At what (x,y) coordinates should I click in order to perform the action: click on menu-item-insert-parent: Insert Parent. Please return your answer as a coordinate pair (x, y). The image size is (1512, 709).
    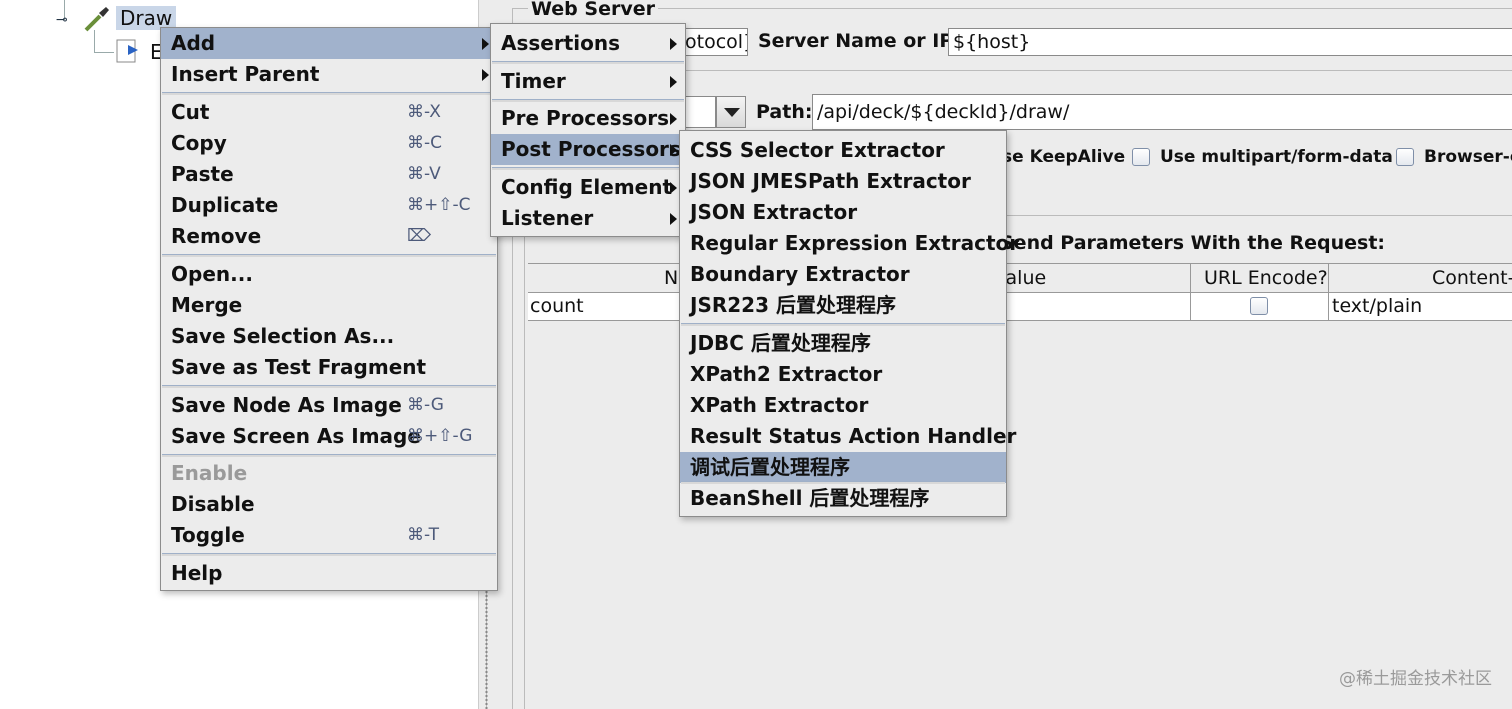
    Looking at the image, I should click on (329, 74).